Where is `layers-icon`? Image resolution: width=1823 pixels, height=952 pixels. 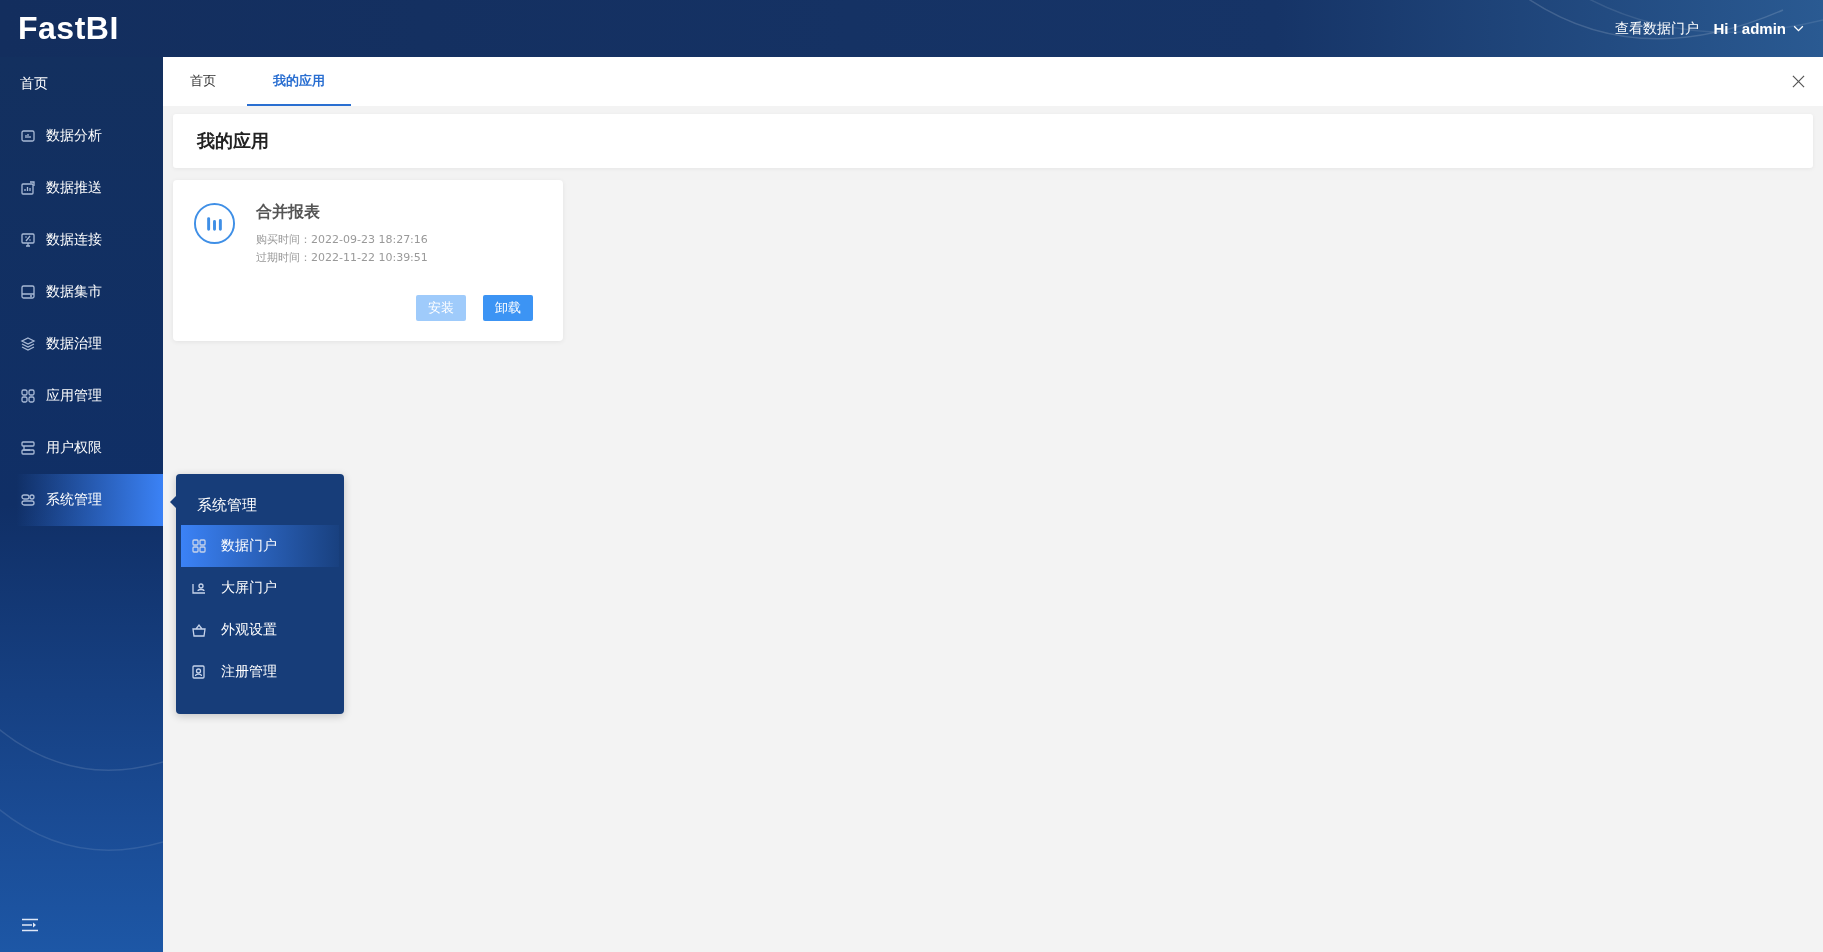
layers-icon is located at coordinates (28, 344).